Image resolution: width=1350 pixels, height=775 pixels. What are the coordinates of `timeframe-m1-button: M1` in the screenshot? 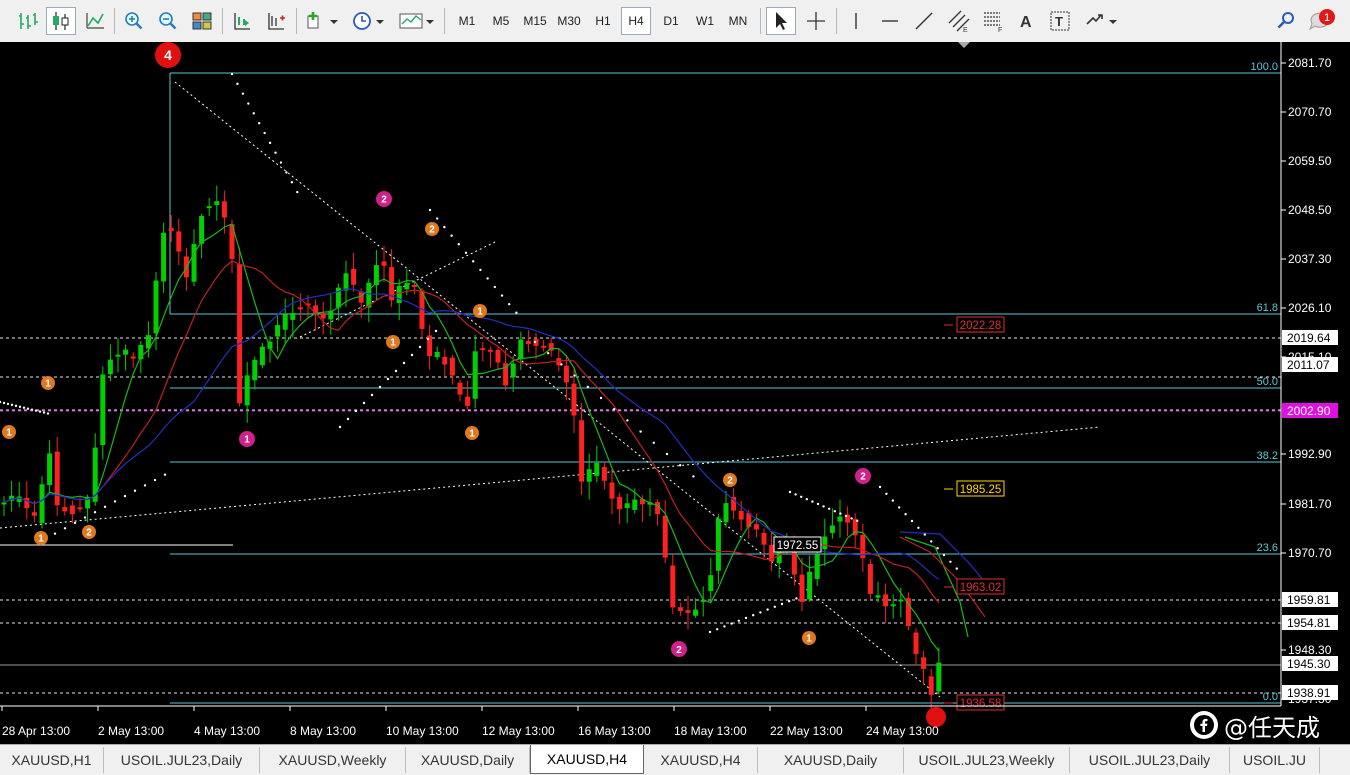 It's located at (467, 21).